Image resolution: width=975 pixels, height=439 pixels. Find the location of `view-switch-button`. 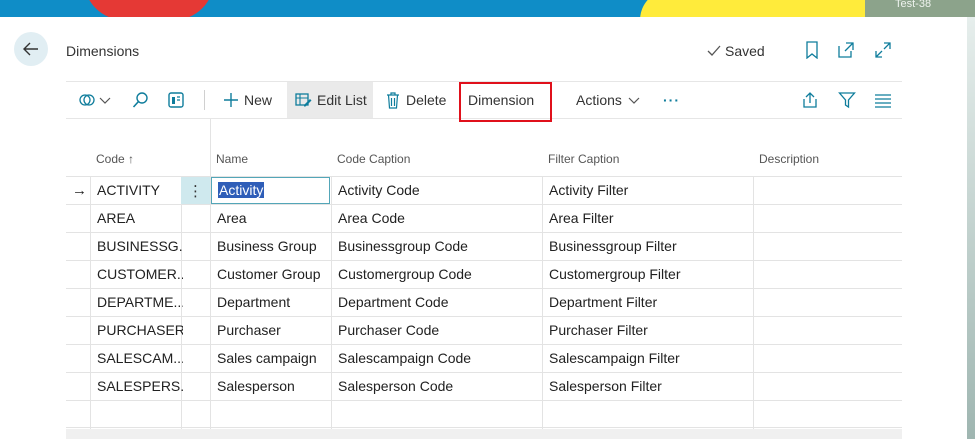

view-switch-button is located at coordinates (94, 100).